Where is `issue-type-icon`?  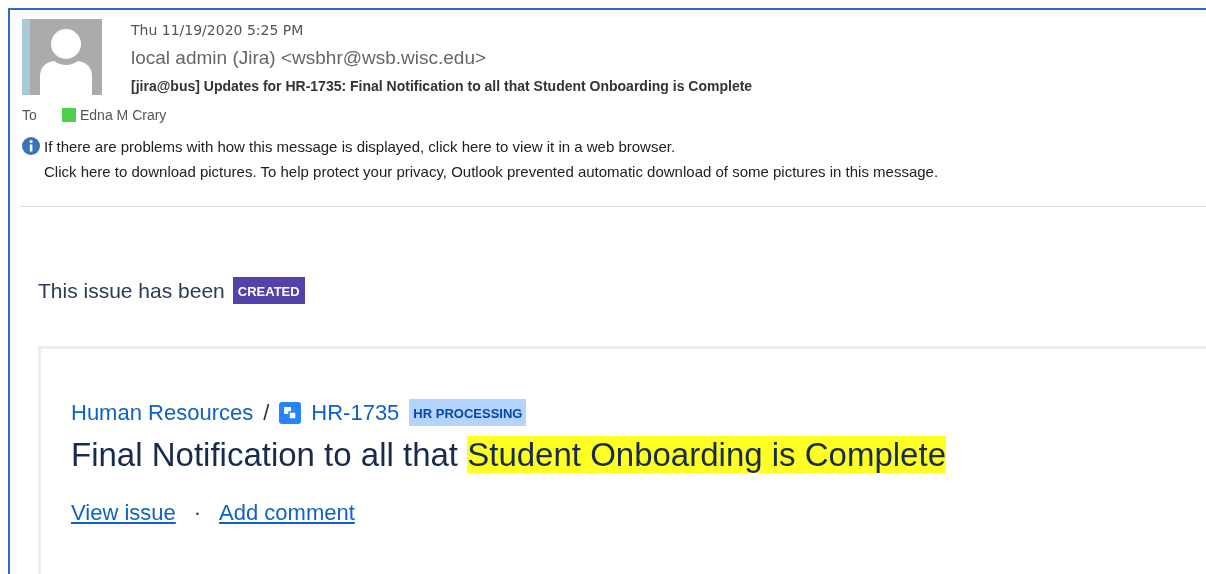 issue-type-icon is located at coordinates (290, 412).